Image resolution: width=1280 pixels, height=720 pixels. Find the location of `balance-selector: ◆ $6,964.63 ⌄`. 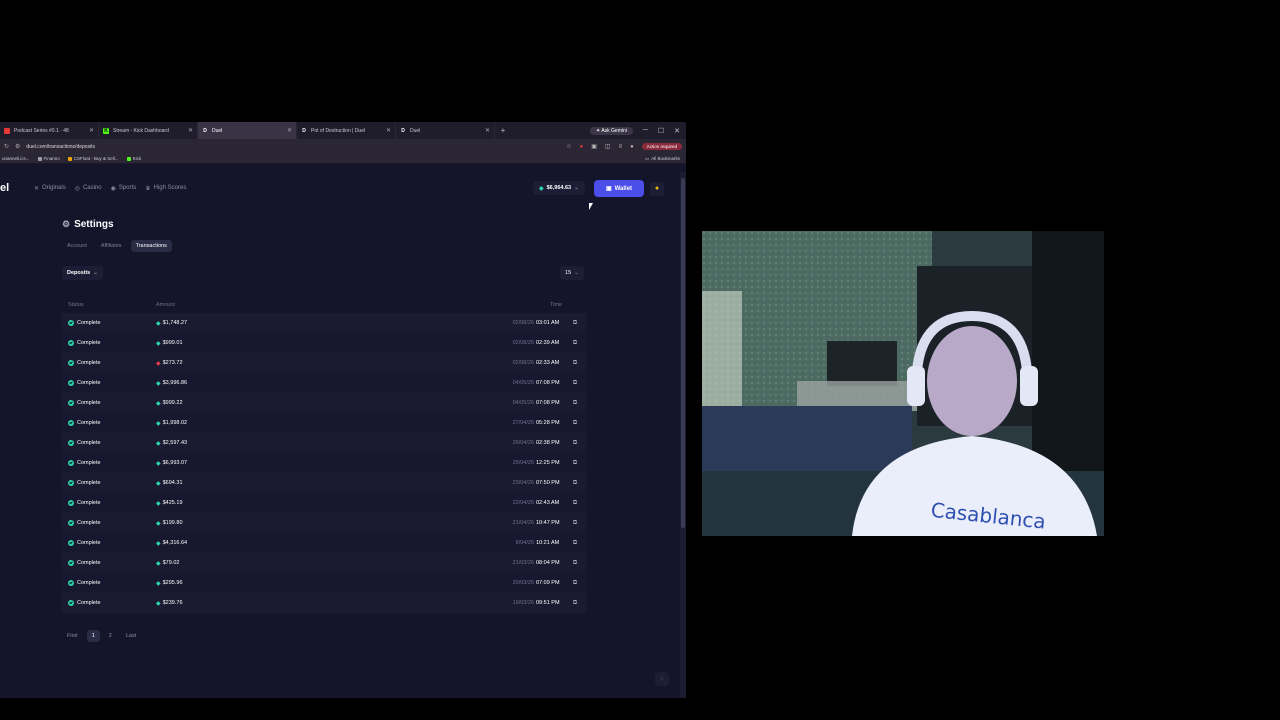

balance-selector: ◆ $6,964.63 ⌄ is located at coordinates (559, 188).